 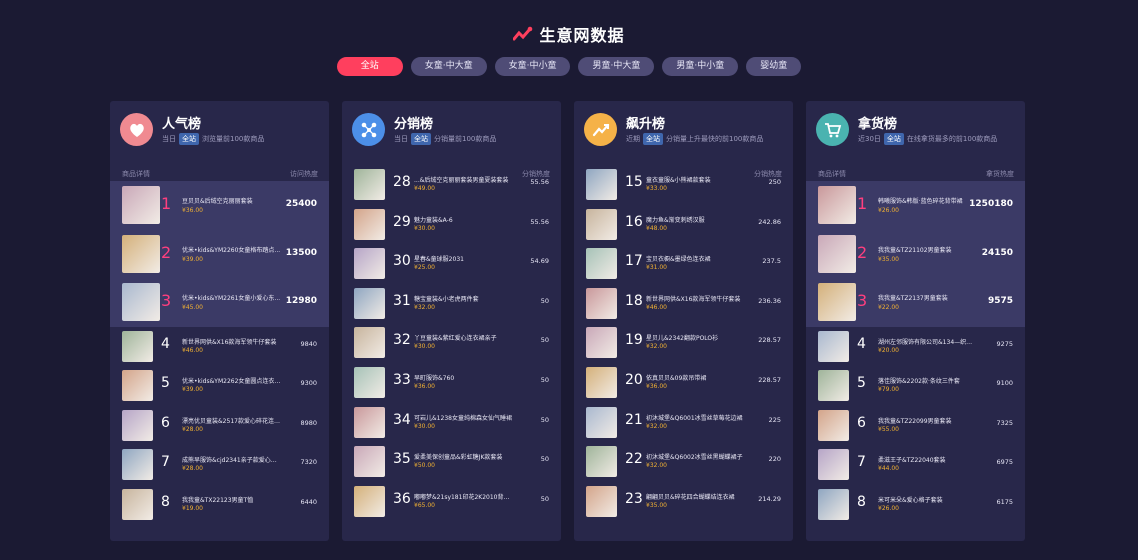 I want to click on list-item: 28 ...&后绒空克丽丽套装男童夏装套装 ¥49.00 55.56, so click(x=451, y=185).